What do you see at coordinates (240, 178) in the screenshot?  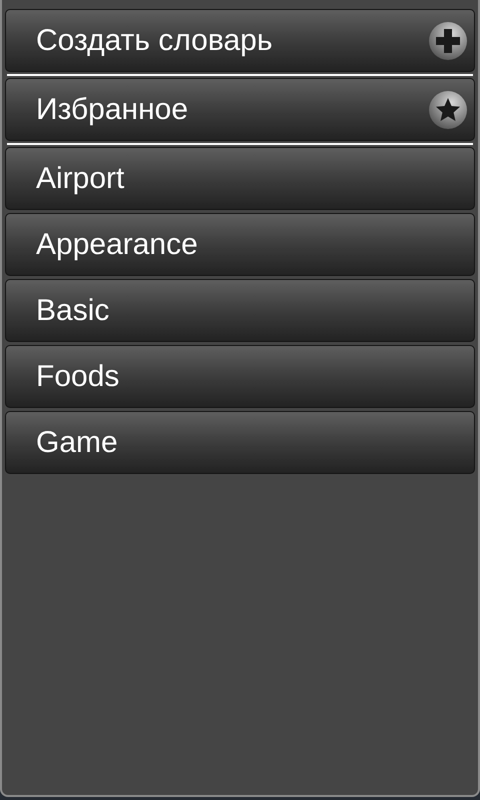 I see `list-item: Airport` at bounding box center [240, 178].